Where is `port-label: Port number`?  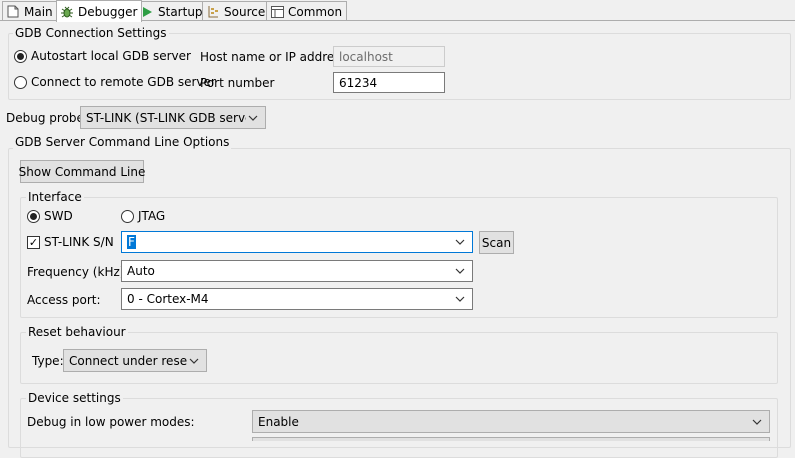 port-label: Port number is located at coordinates (237, 83).